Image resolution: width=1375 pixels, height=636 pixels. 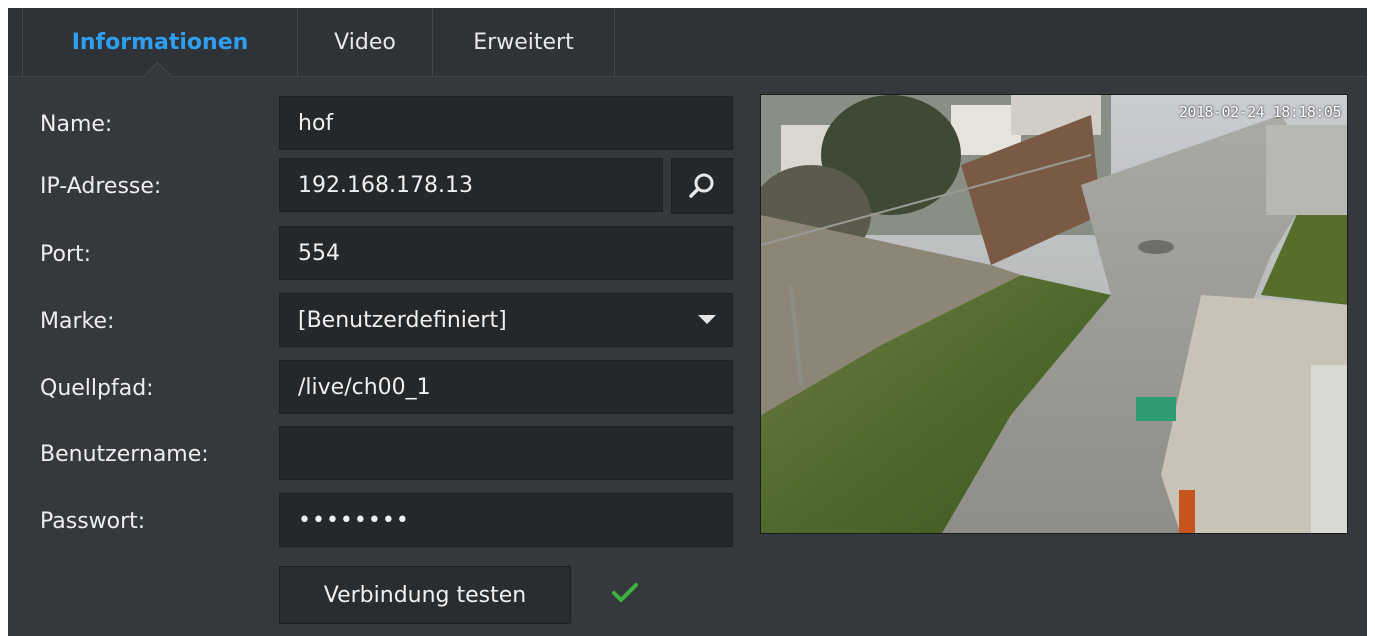 I want to click on name-field: hof, so click(x=506, y=123).